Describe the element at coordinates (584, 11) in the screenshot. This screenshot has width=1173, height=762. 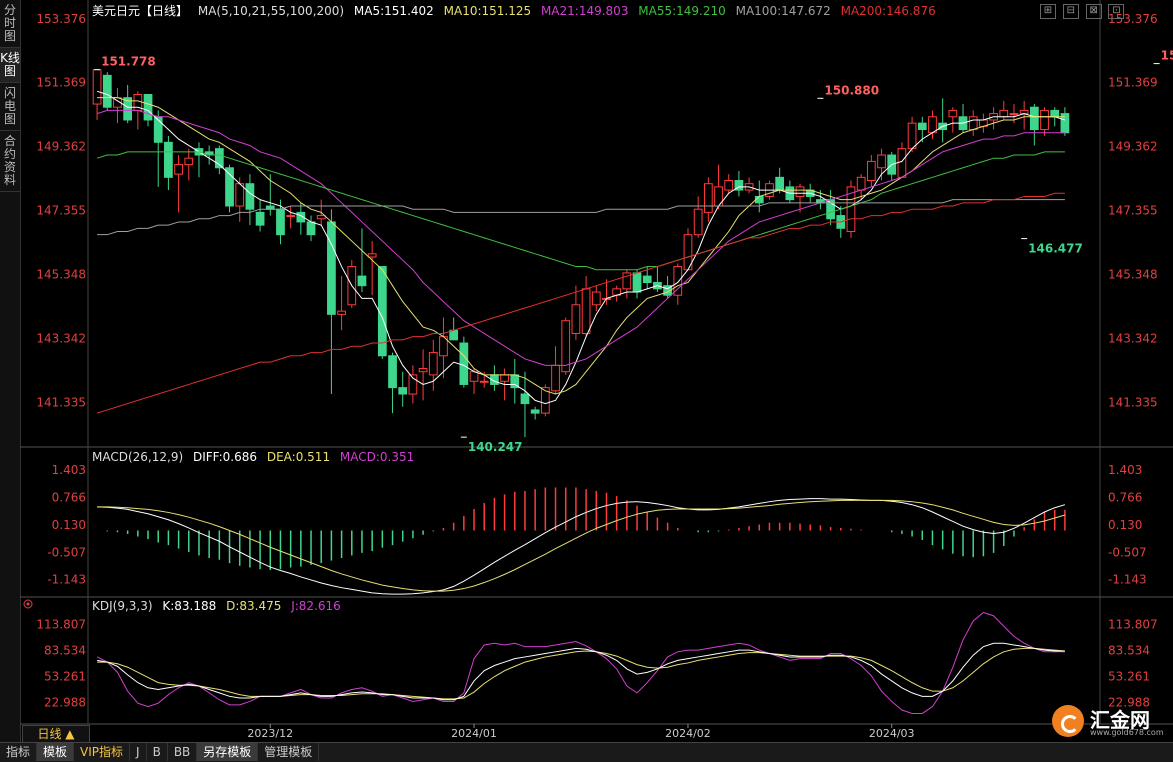
I see `legend-ma21: MA21:149.803` at that location.